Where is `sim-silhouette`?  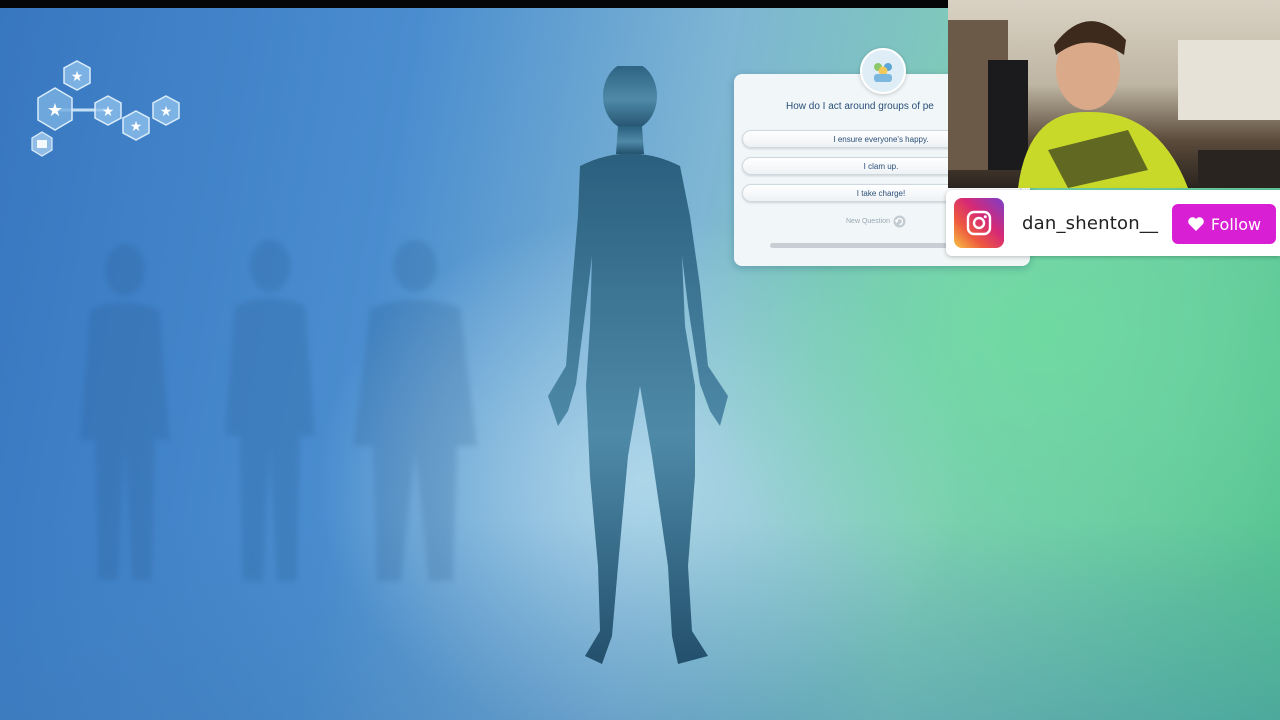 sim-silhouette is located at coordinates (640, 367).